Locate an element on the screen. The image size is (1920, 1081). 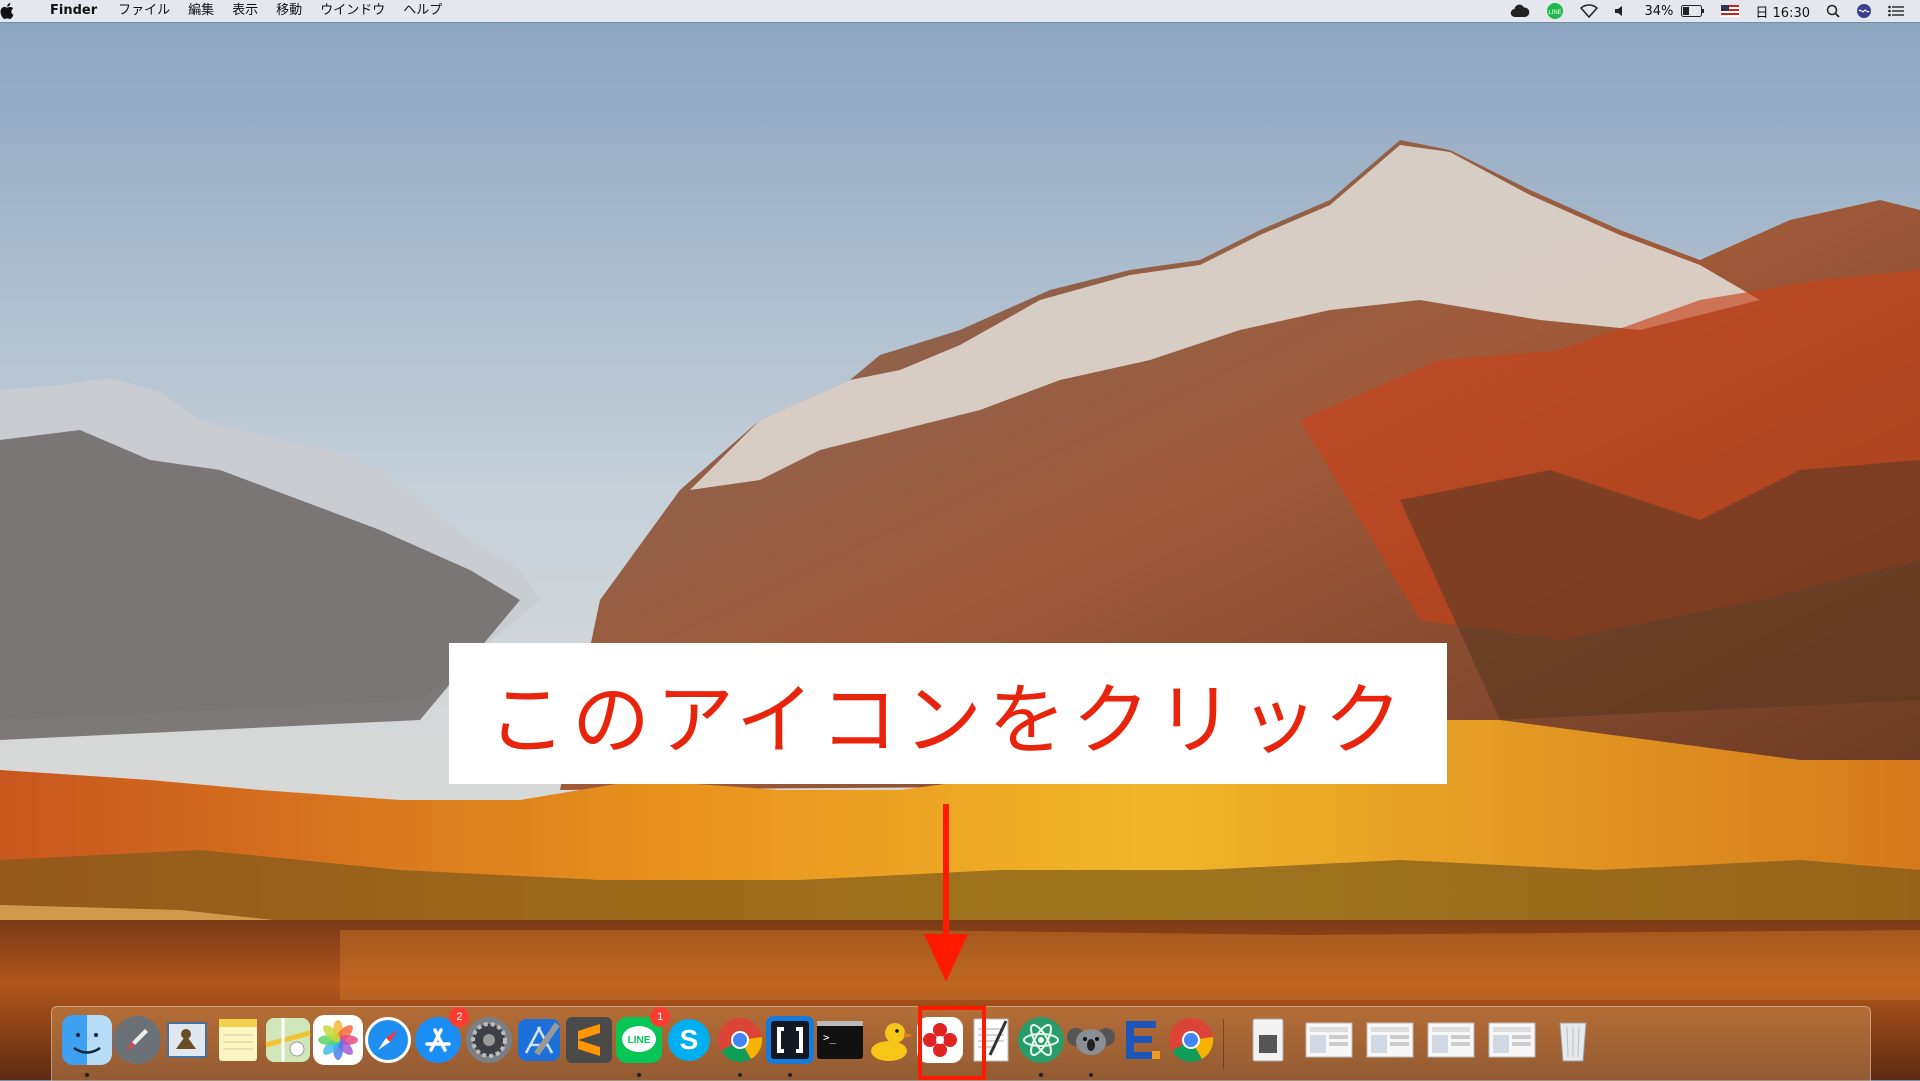
dock-app-finder is located at coordinates (87, 1046).